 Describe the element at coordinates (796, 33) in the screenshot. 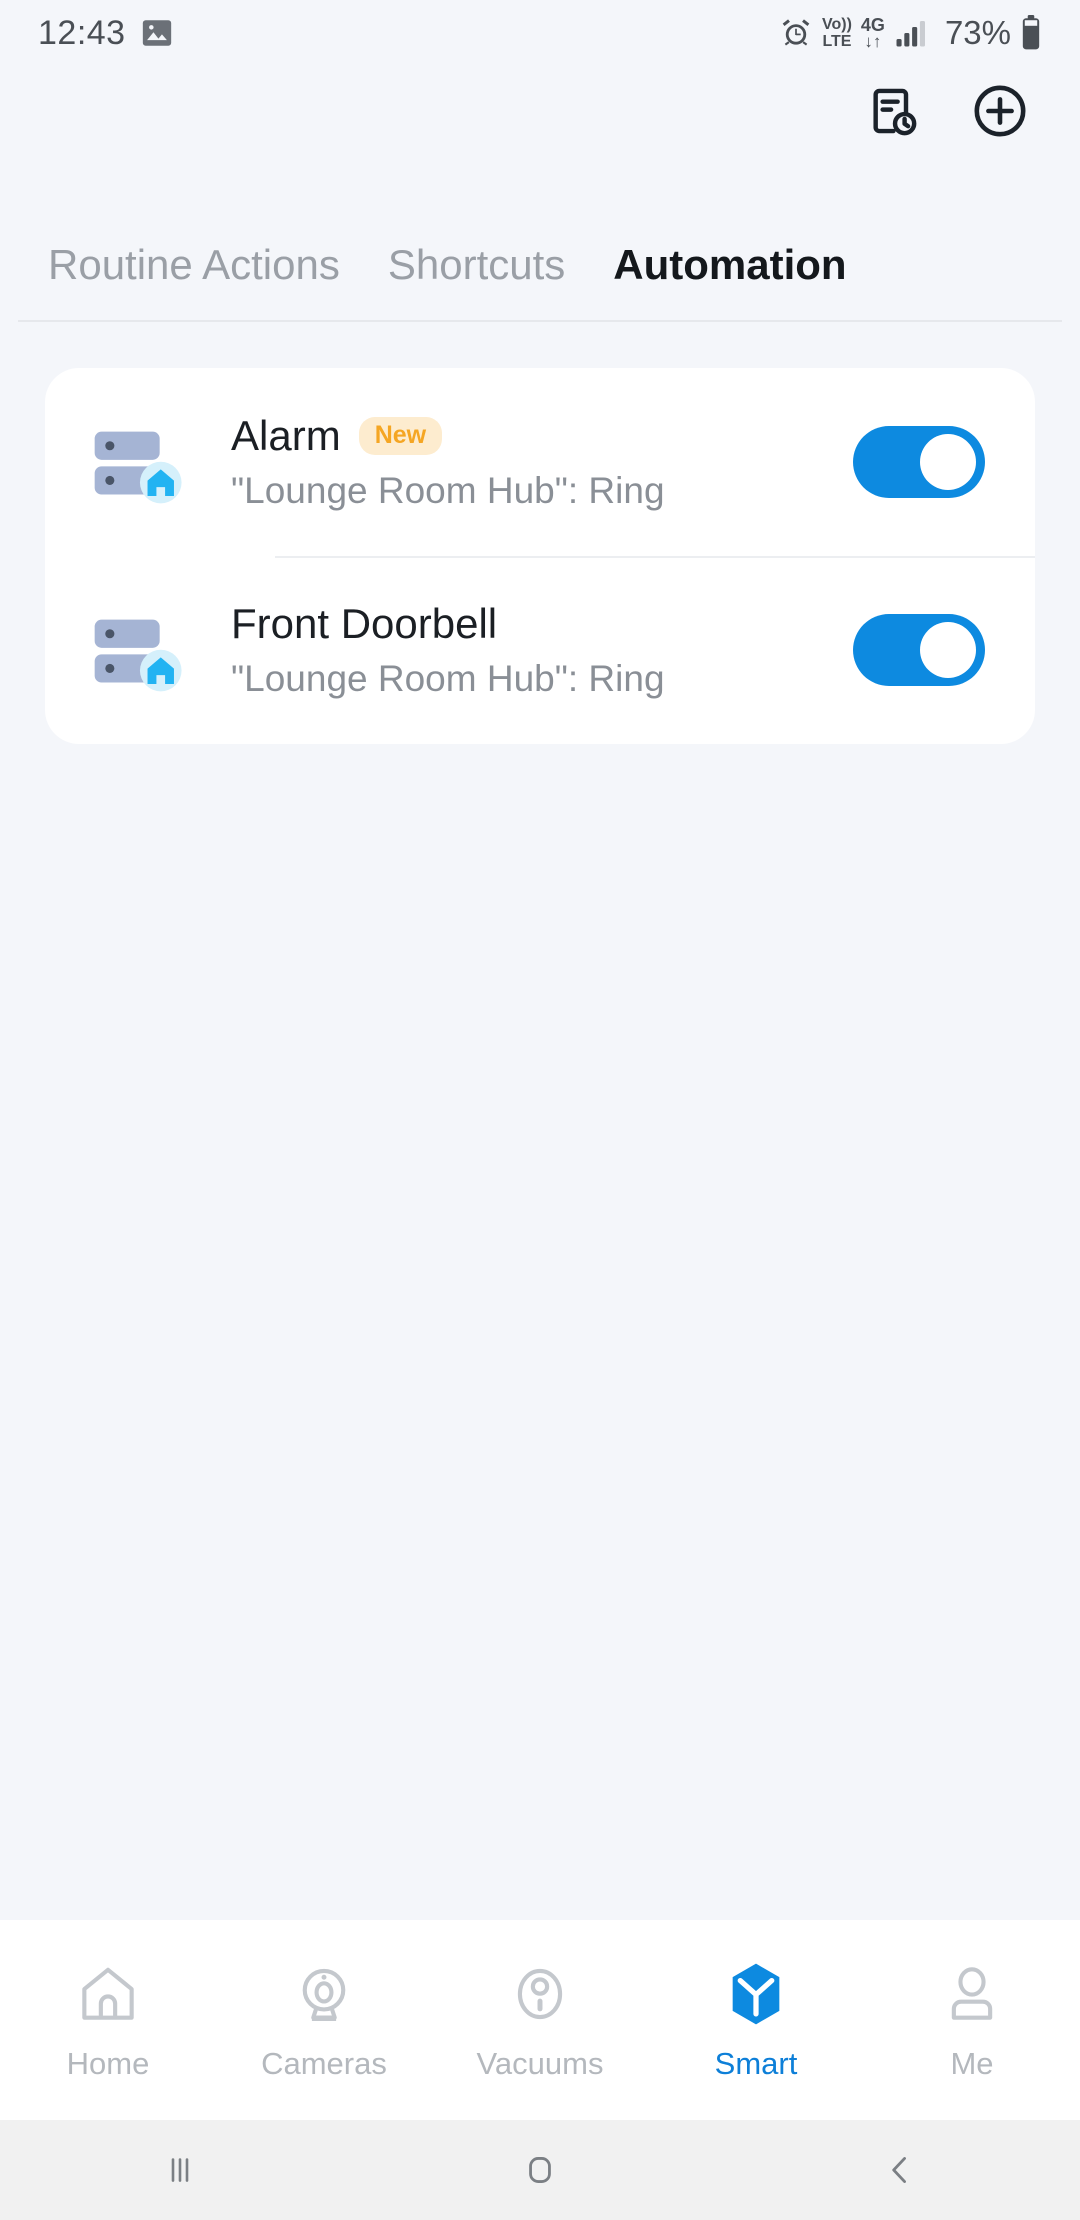

I see `alarm-icon` at that location.